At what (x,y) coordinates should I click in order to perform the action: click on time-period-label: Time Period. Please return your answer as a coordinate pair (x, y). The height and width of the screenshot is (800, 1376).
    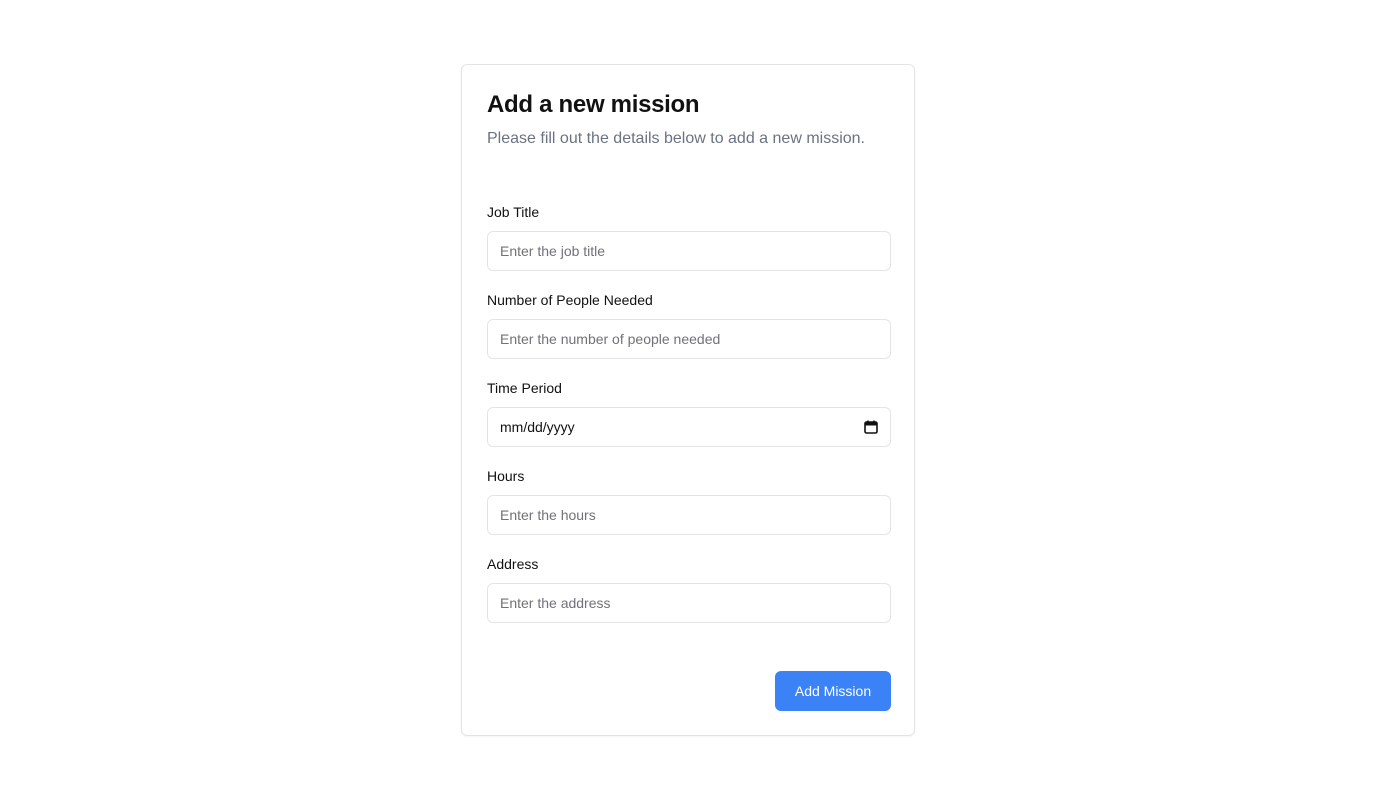
    Looking at the image, I should click on (524, 388).